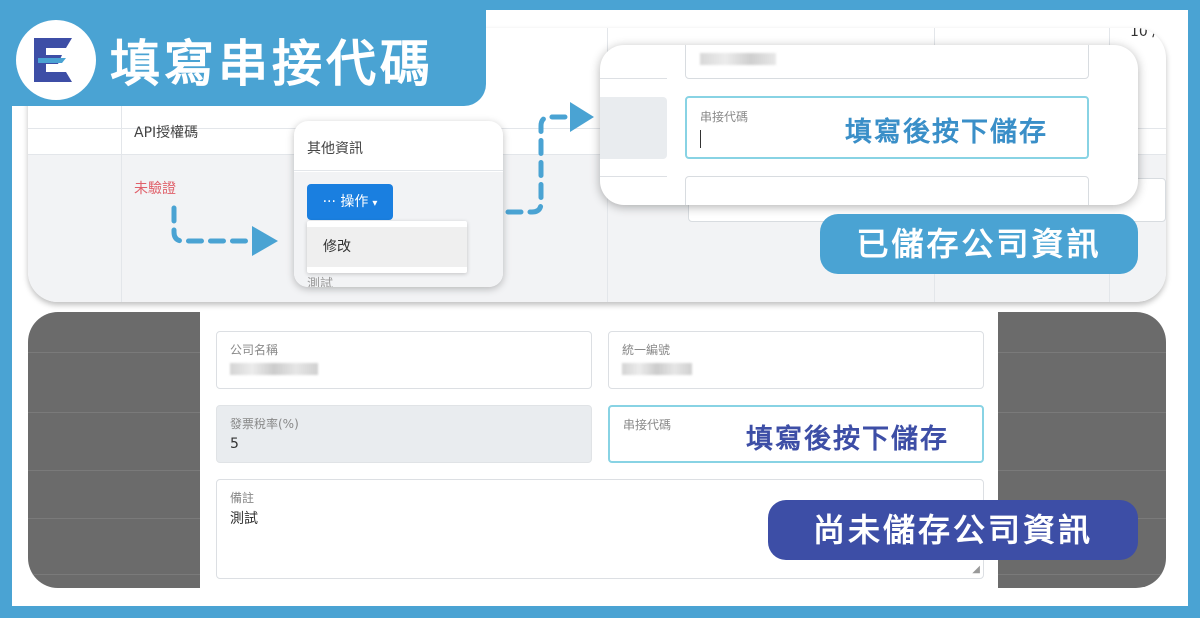  What do you see at coordinates (155, 189) in the screenshot?
I see `unverified-status: 未驗證` at bounding box center [155, 189].